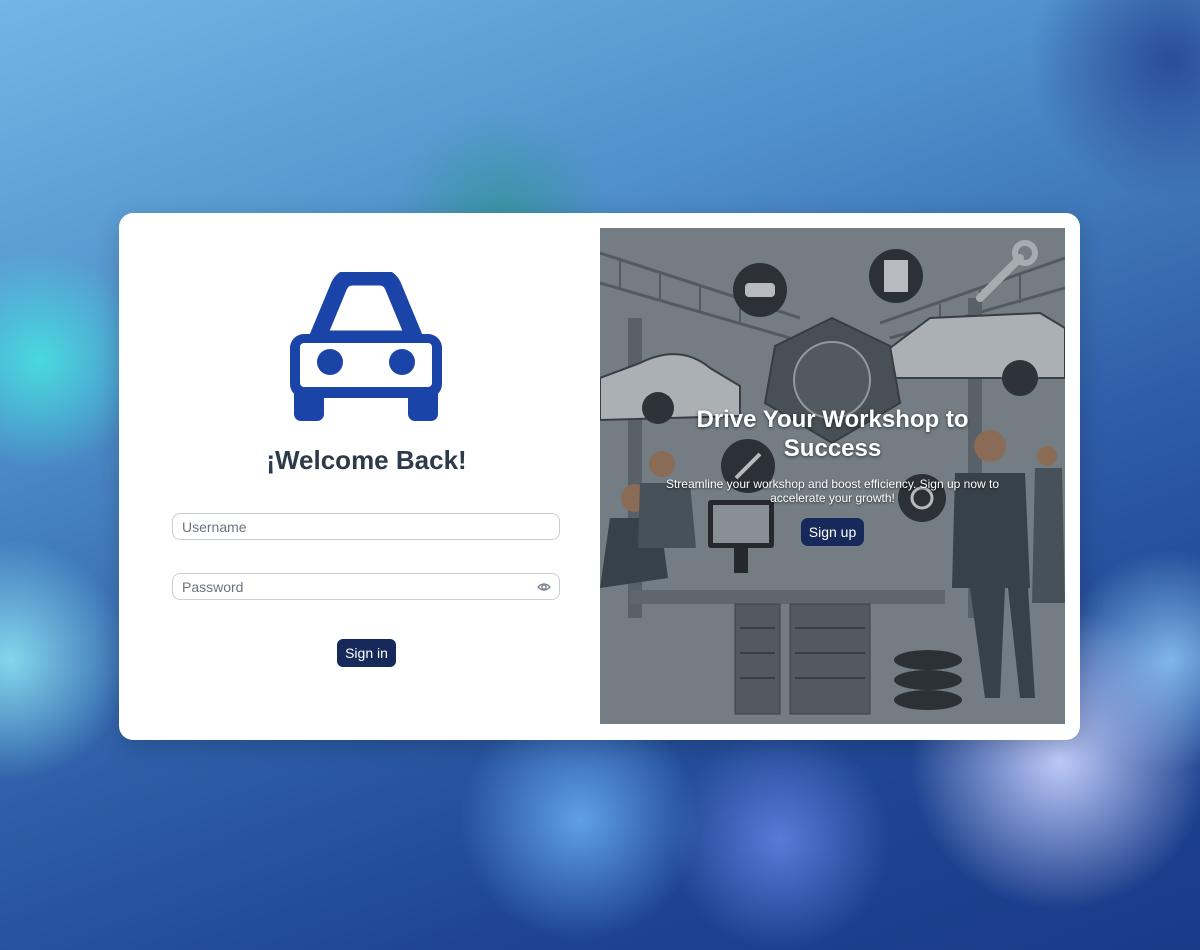 Image resolution: width=1200 pixels, height=950 pixels. Describe the element at coordinates (366, 653) in the screenshot. I see `sign-in-button: Sign in` at that location.